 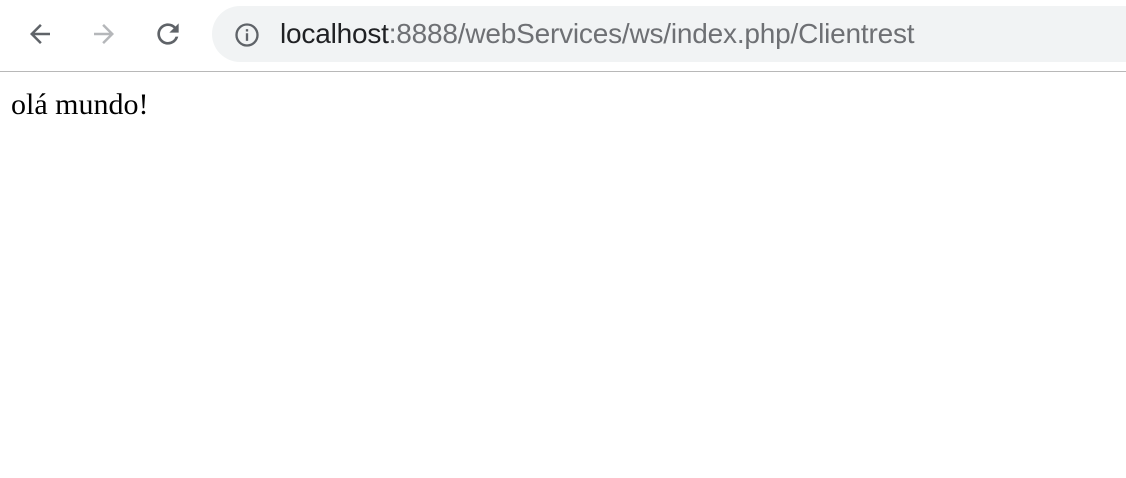 I want to click on site-info-icon, so click(x=247, y=35).